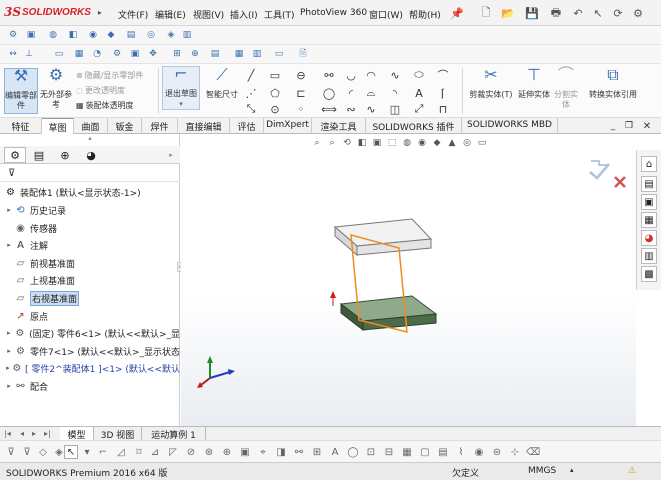 Image resolution: width=661 pixels, height=480 pixels. I want to click on filter-bodies-icon: ▣, so click(245, 452).